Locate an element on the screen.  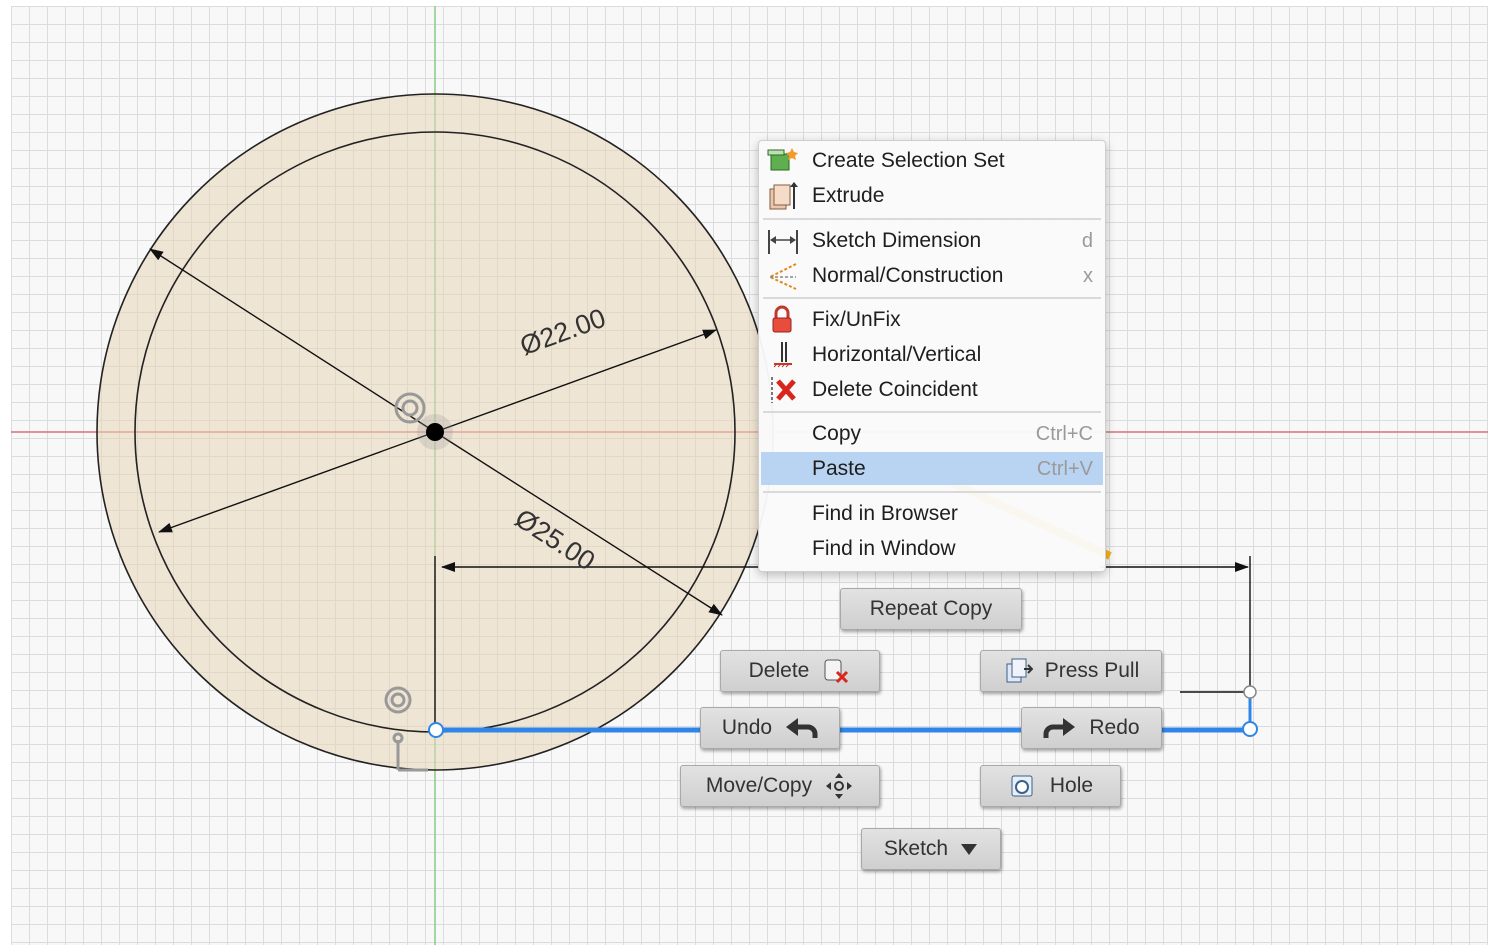
sketch-dropdown-button: Sketch is located at coordinates (931, 849).